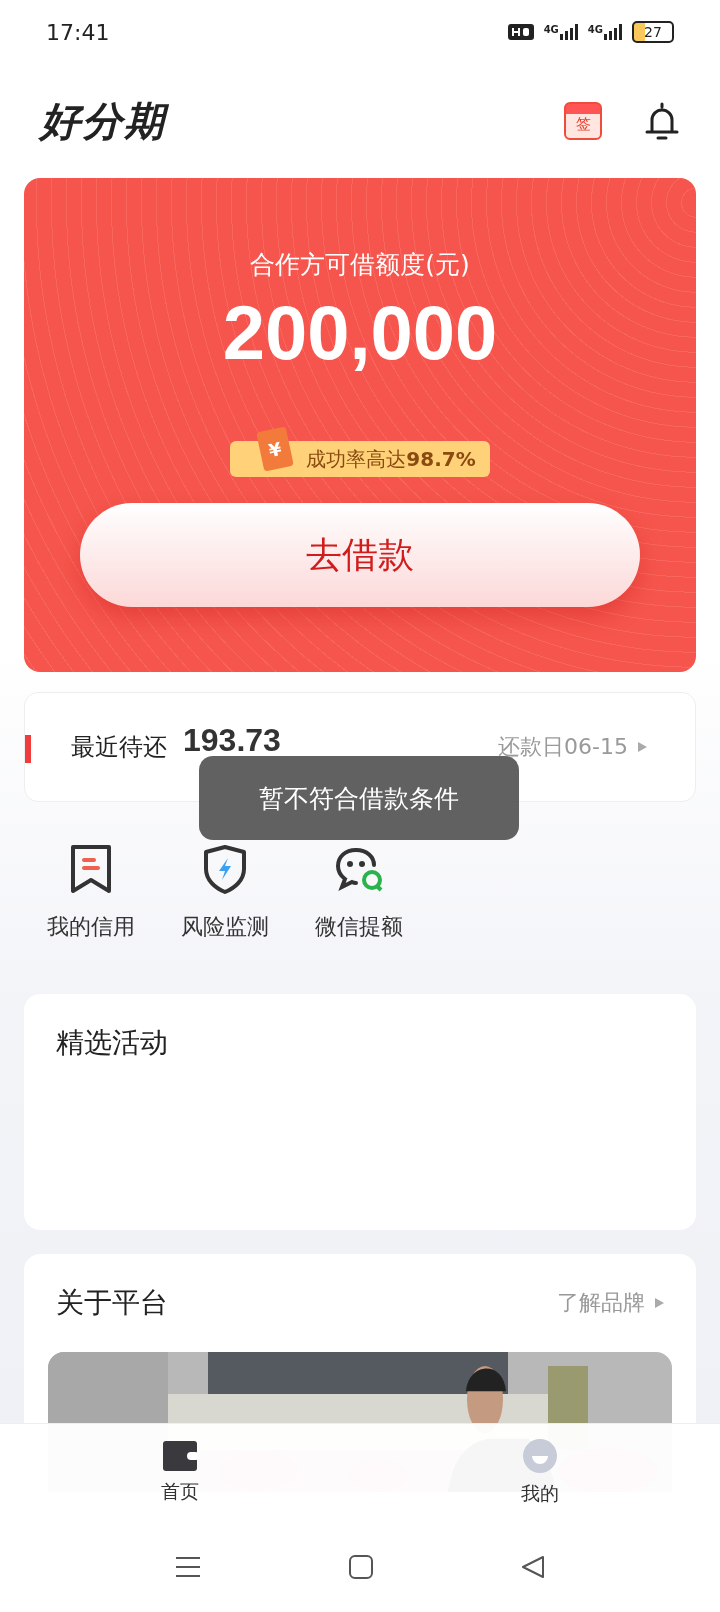 This screenshot has width=720, height=1612. Describe the element at coordinates (359, 798) in the screenshot. I see `toast-message: 暂不符合借款条件` at that location.